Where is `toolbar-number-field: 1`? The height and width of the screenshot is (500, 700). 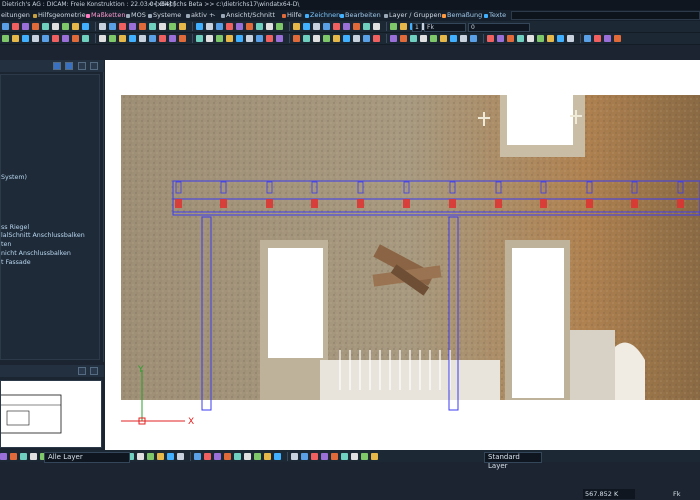
toolbar-number-field: 1 is located at coordinates (417, 27).